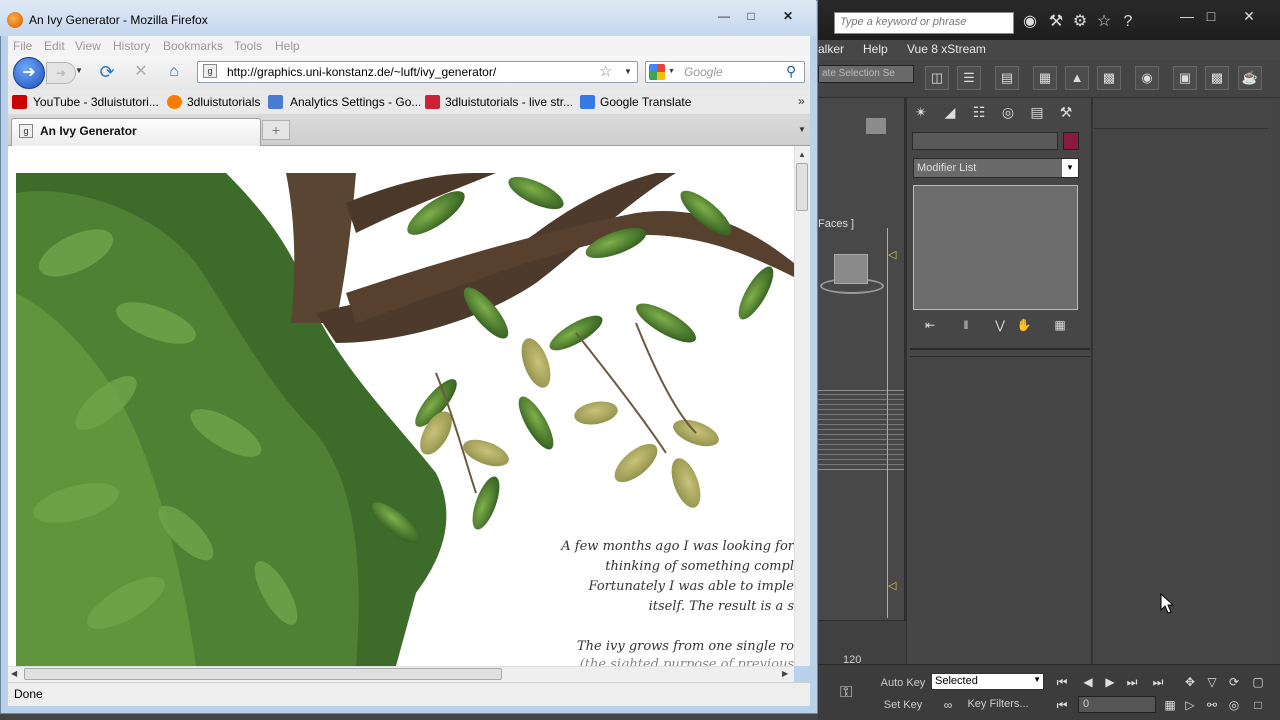 The image size is (1280, 720). I want to click on menu-edit: Edit, so click(54, 46).